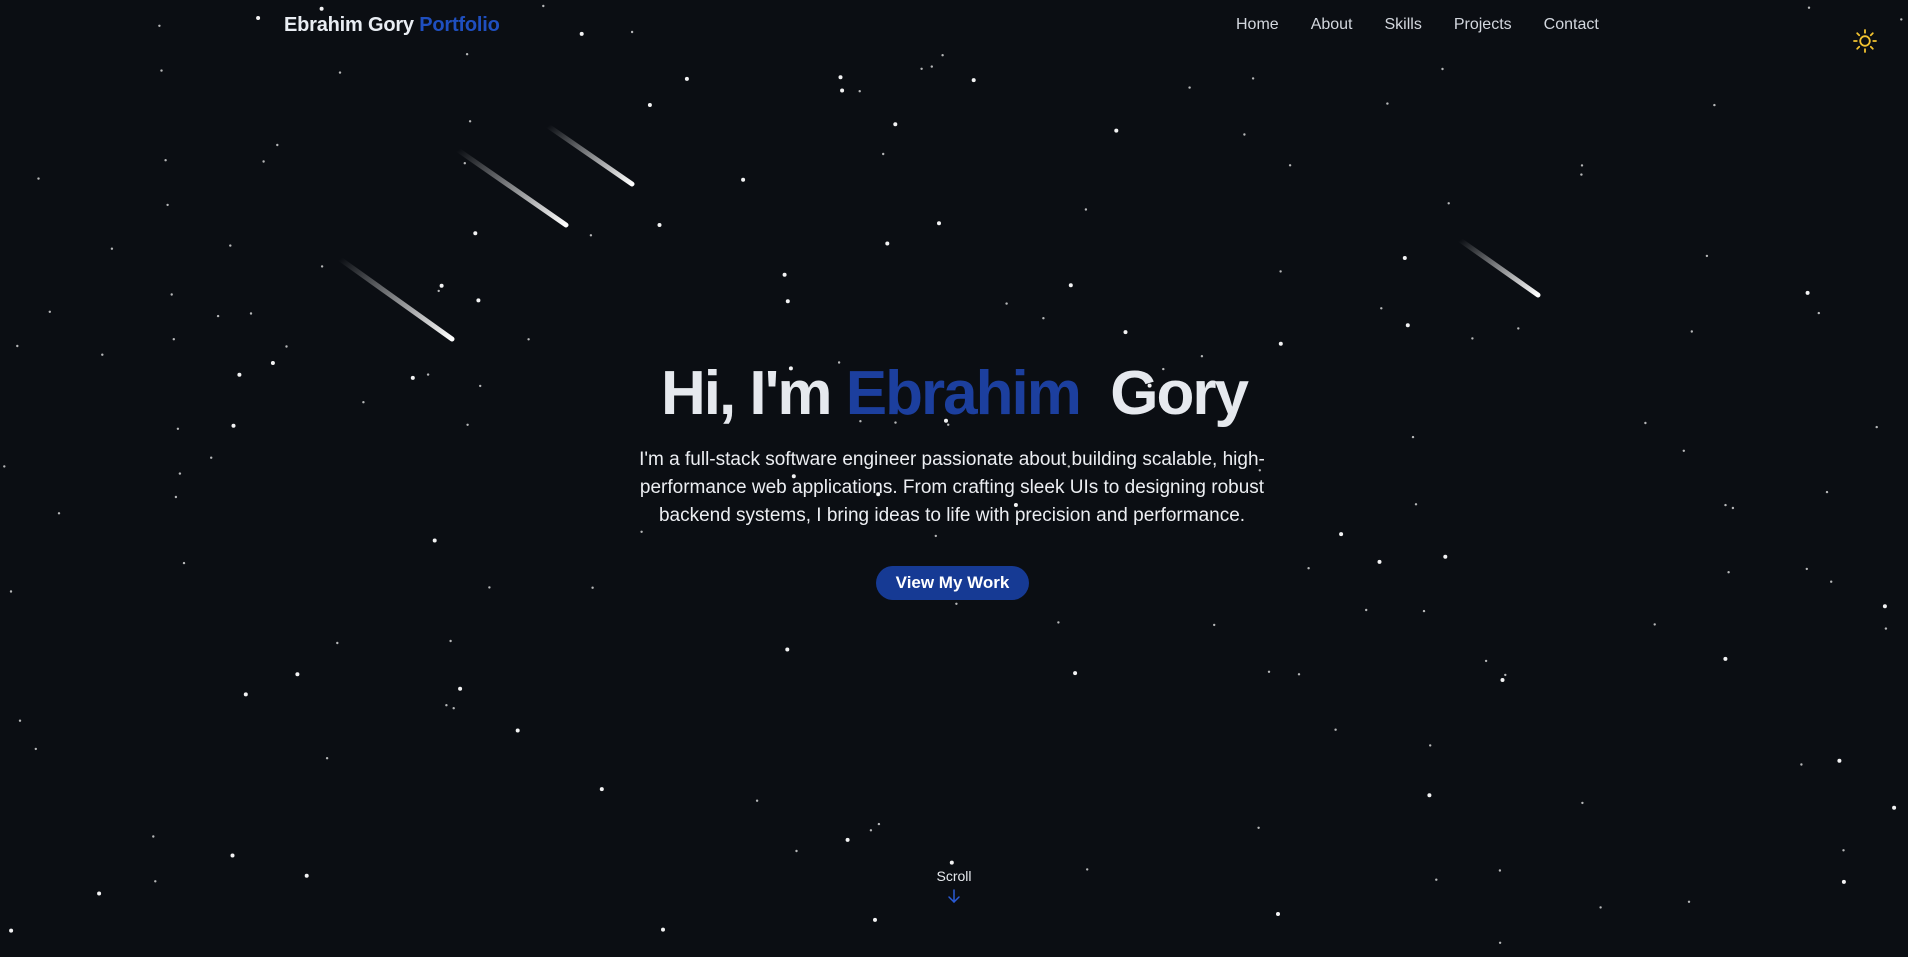 Image resolution: width=1908 pixels, height=957 pixels. Describe the element at coordinates (1433, 25) in the screenshot. I see `nav-links: Home About Skills Projects Contact` at that location.